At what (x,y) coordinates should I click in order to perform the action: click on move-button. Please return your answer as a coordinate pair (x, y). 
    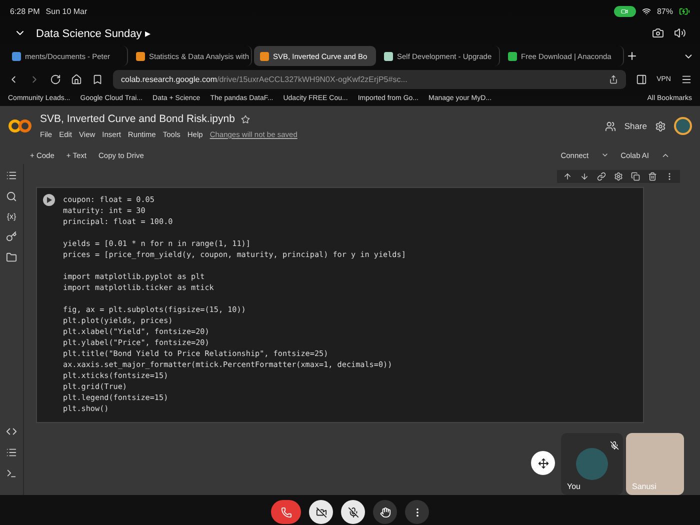
    Looking at the image, I should click on (543, 463).